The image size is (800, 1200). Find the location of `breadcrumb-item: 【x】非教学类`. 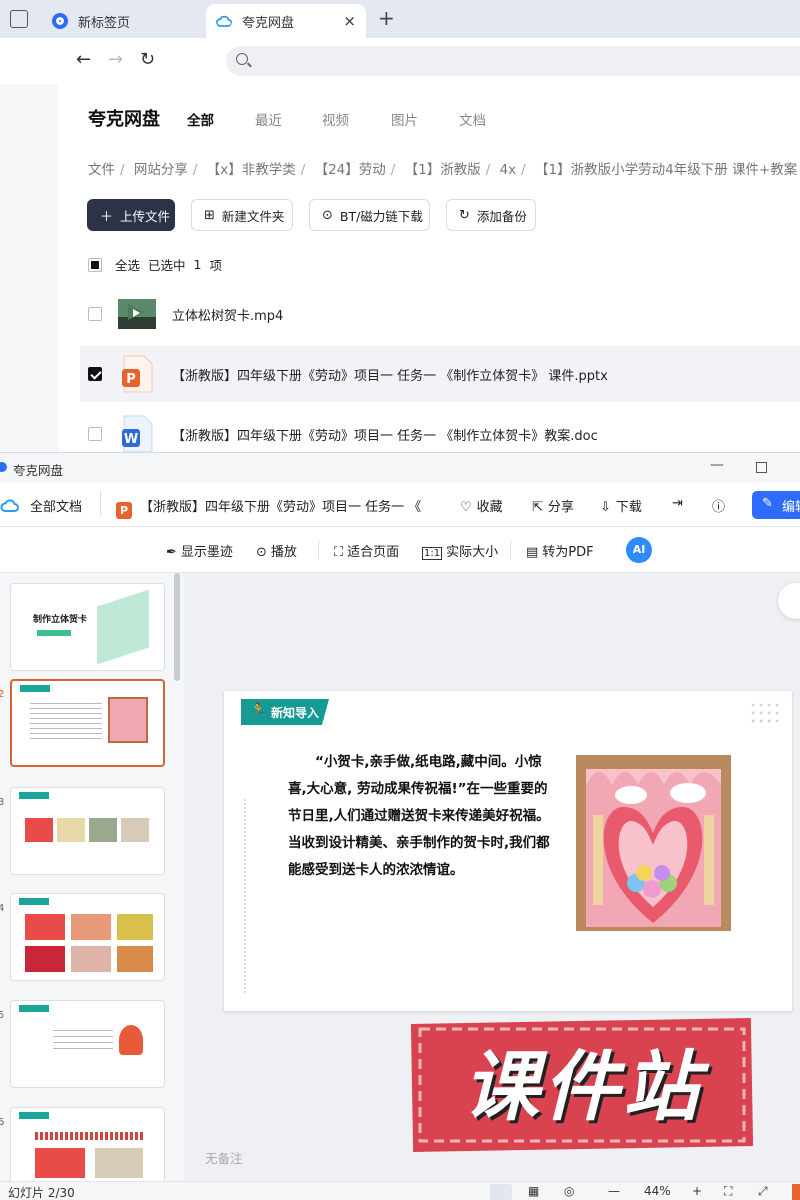

breadcrumb-item: 【x】非教学类 is located at coordinates (251, 170).